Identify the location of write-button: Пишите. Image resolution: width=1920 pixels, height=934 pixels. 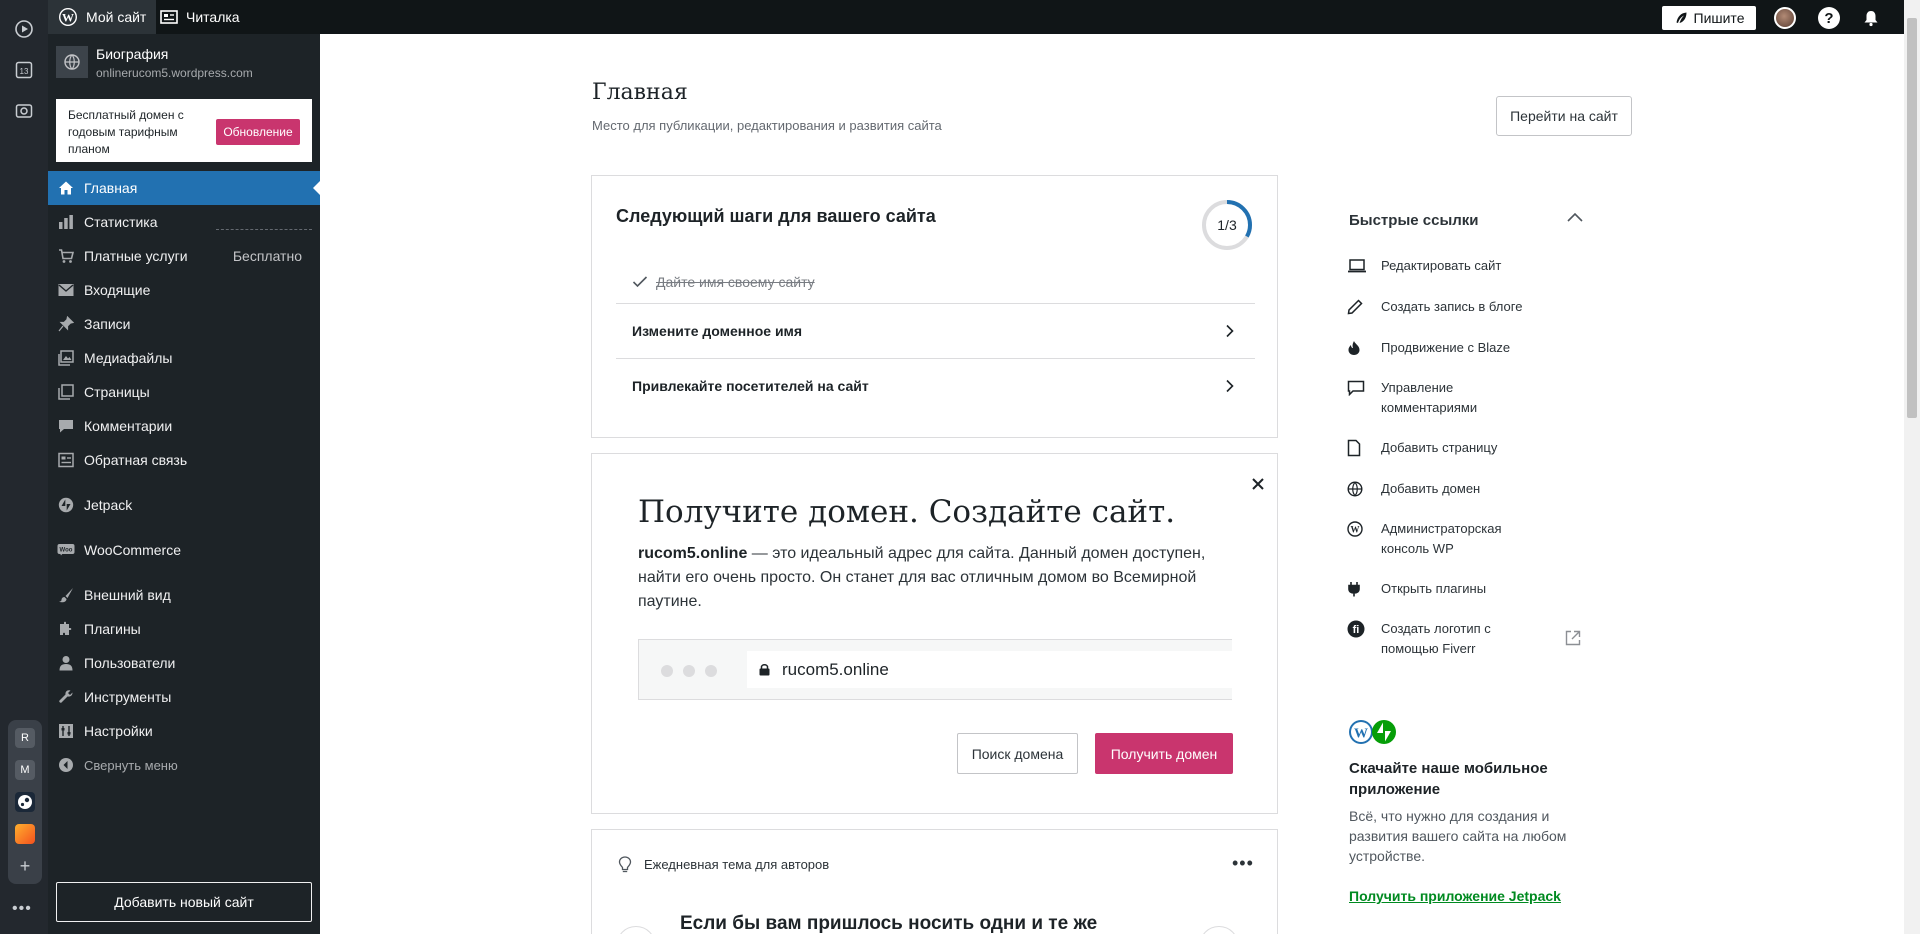
(1709, 18).